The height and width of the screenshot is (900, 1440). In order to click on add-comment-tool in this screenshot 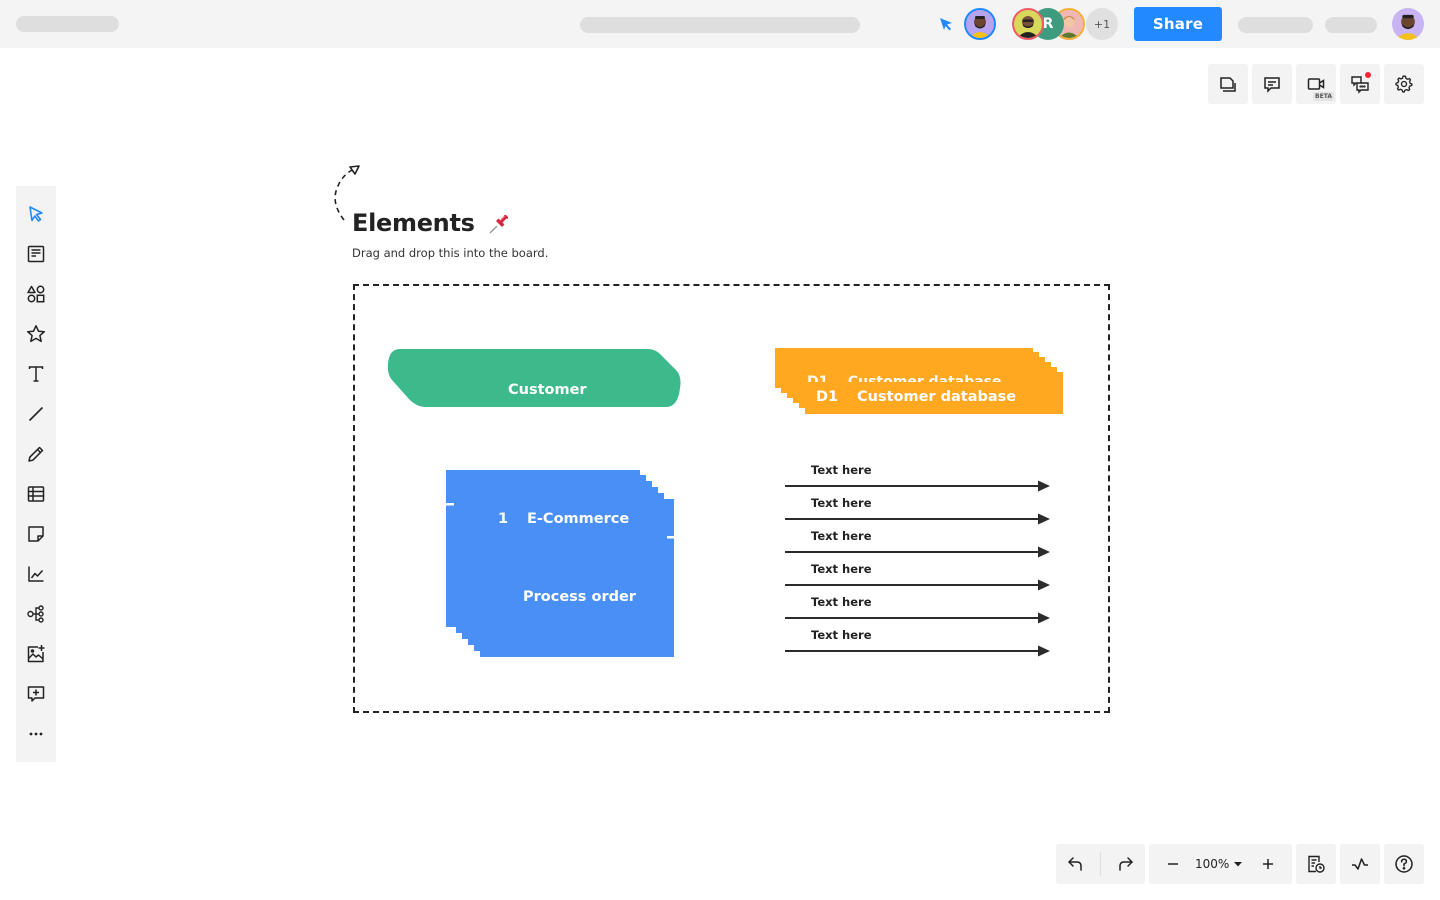, I will do `click(36, 694)`.